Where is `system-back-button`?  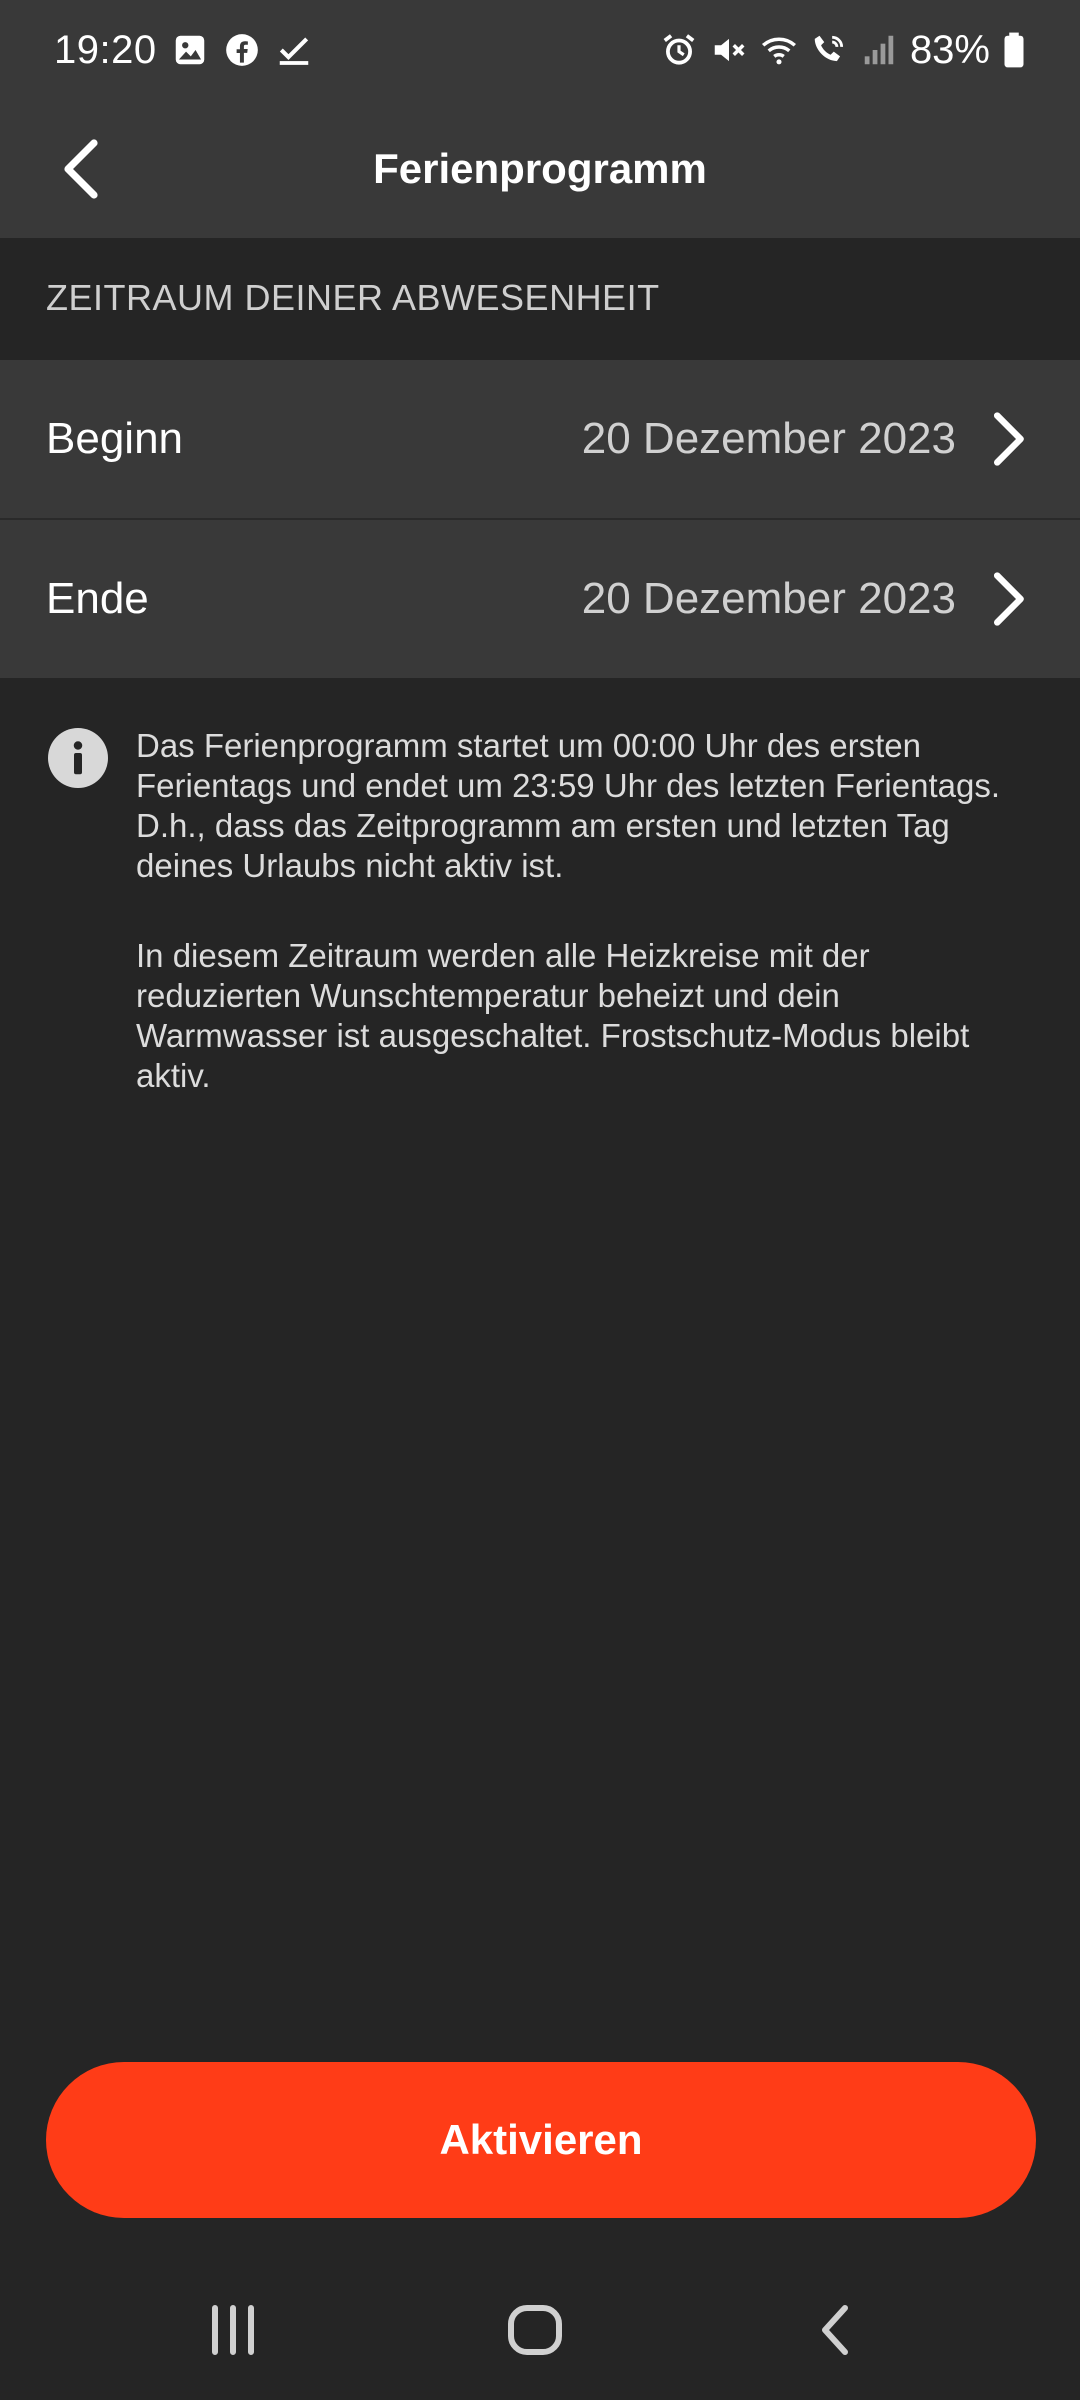 system-back-button is located at coordinates (837, 2330).